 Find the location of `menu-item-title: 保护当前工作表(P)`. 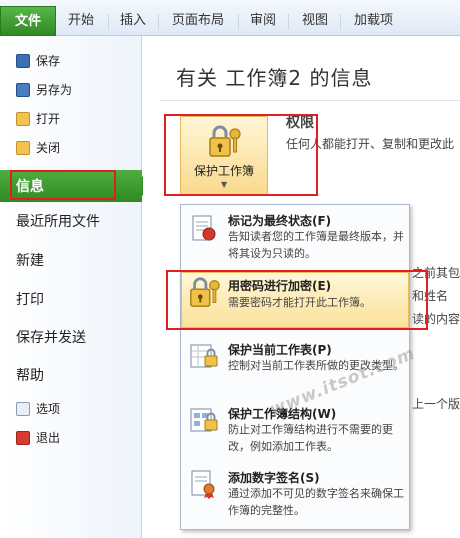

menu-item-title: 保护当前工作表(P) is located at coordinates (280, 350).